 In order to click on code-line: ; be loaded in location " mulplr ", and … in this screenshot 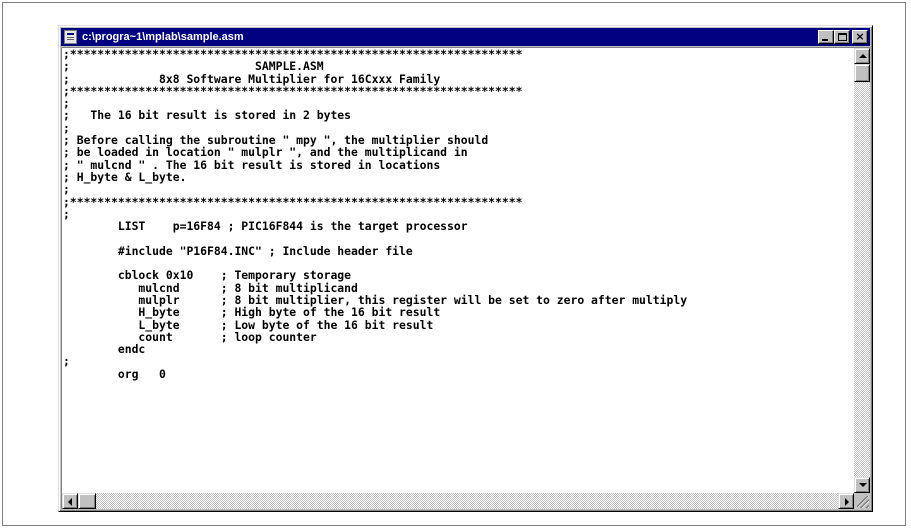, I will do `click(265, 152)`.